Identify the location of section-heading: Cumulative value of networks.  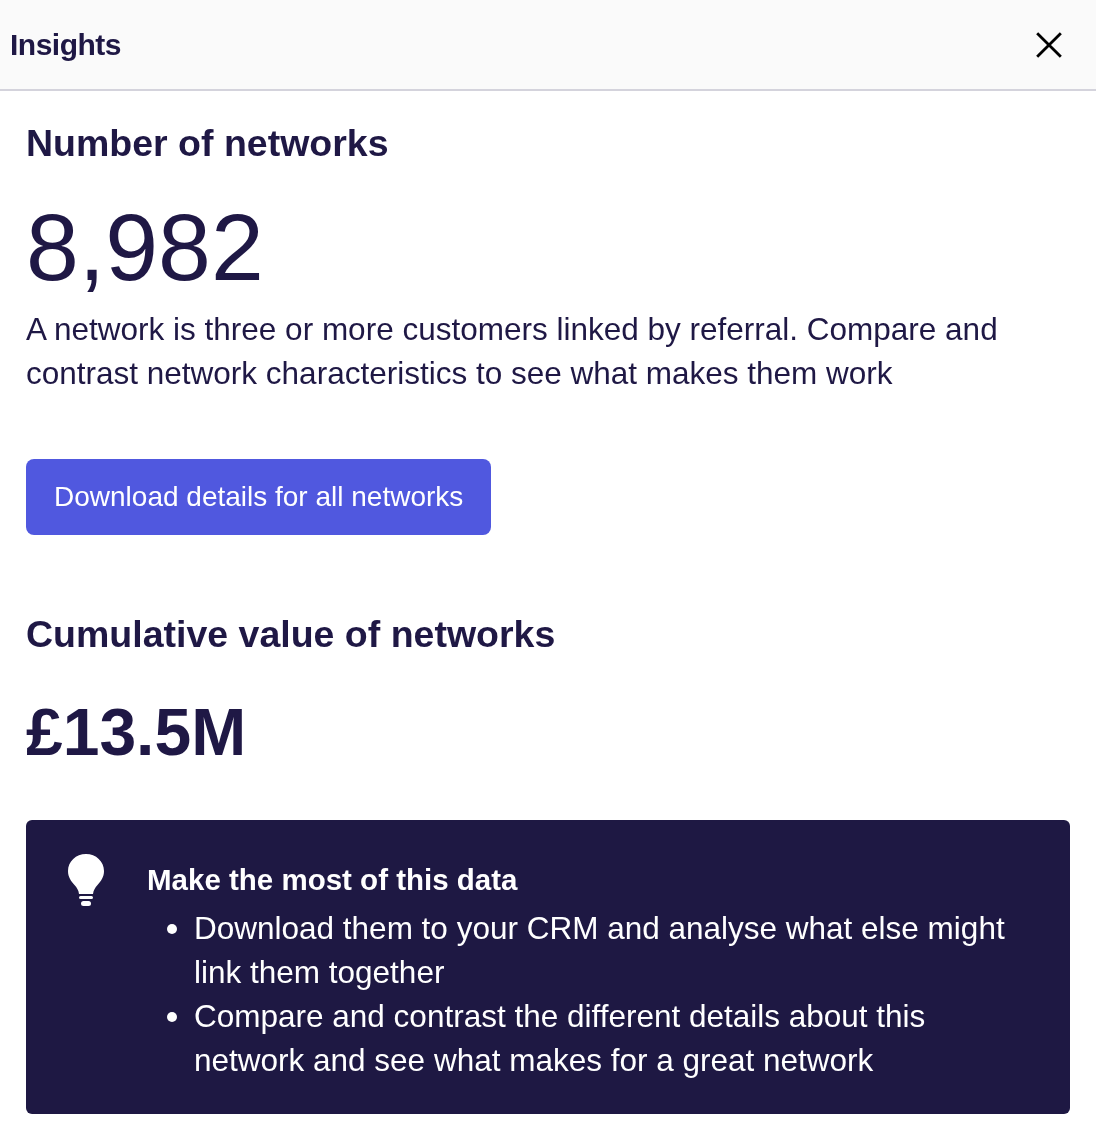
(291, 634).